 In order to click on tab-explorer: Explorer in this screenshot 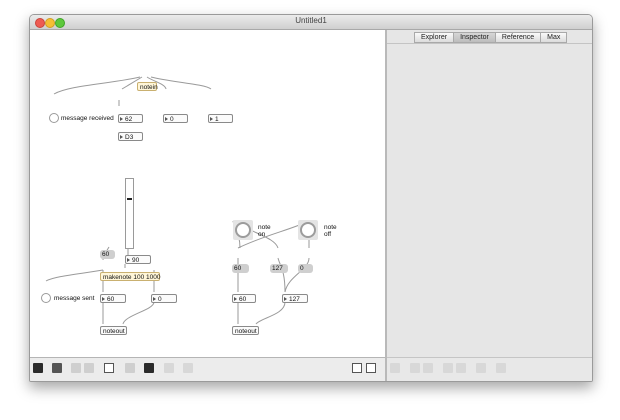, I will do `click(434, 37)`.